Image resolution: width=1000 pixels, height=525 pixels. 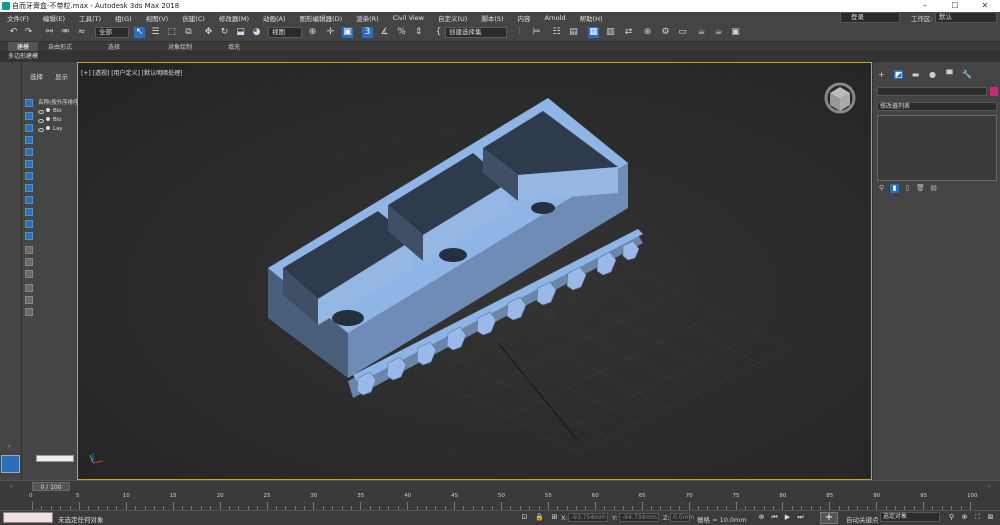 I want to click on funnel-icon, so click(x=29, y=300).